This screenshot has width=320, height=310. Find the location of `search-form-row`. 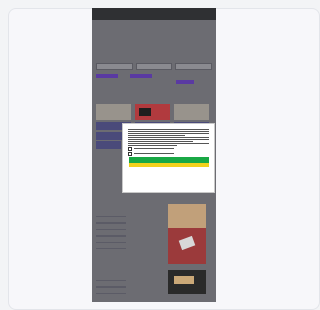

search-form-row is located at coordinates (154, 66).